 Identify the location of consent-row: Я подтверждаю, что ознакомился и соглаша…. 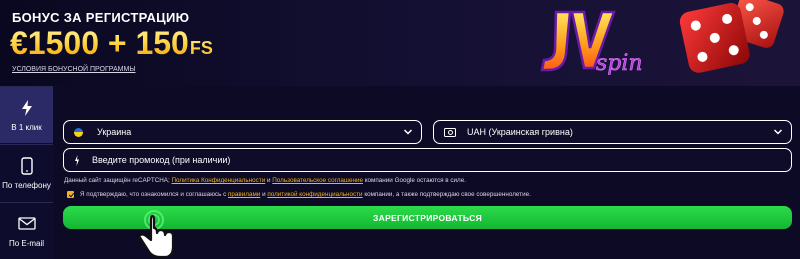
(299, 194).